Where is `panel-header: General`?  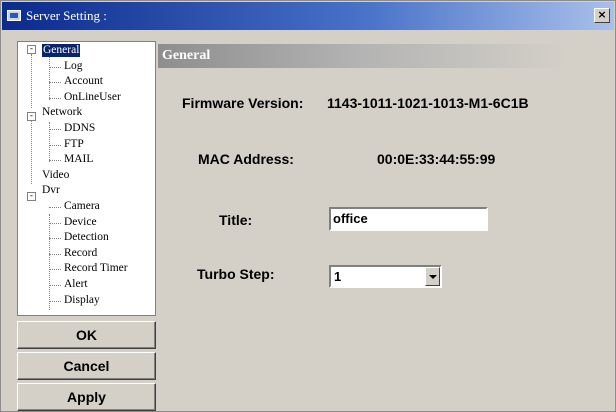
panel-header: General is located at coordinates (386, 56).